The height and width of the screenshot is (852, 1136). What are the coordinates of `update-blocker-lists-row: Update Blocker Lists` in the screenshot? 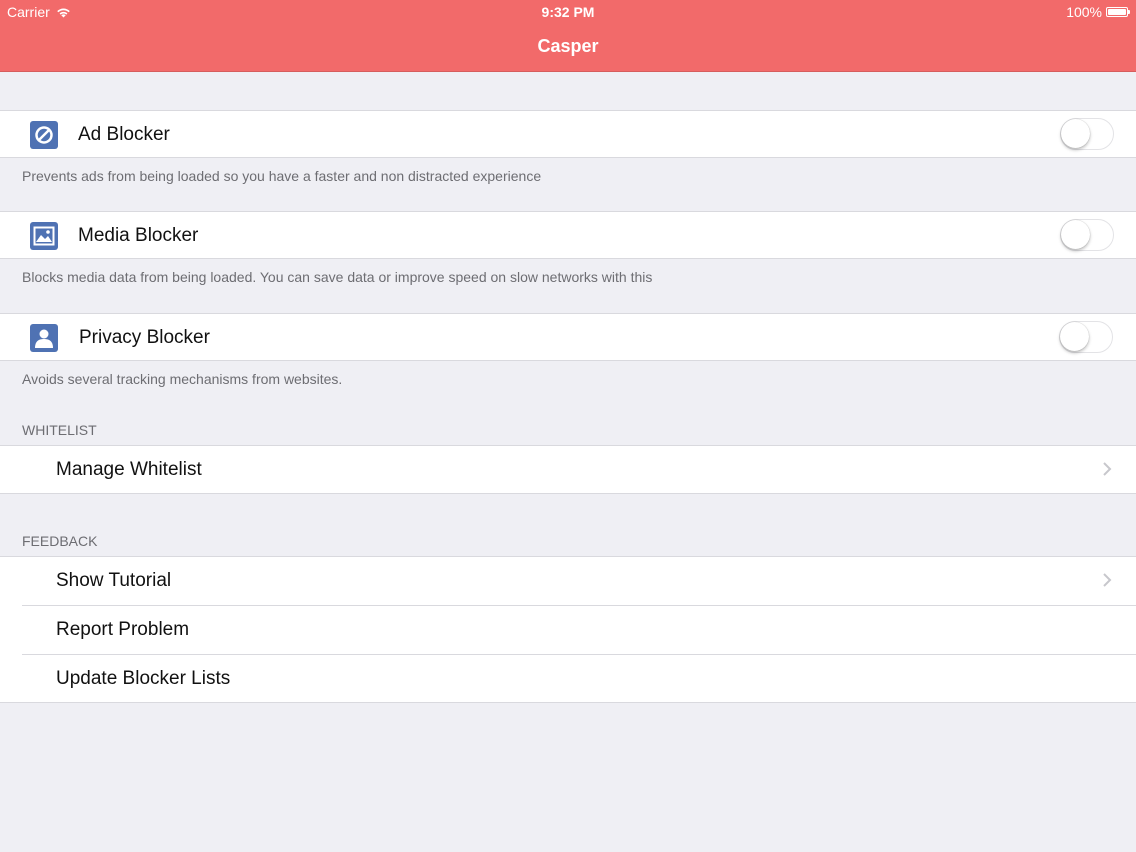 It's located at (568, 679).